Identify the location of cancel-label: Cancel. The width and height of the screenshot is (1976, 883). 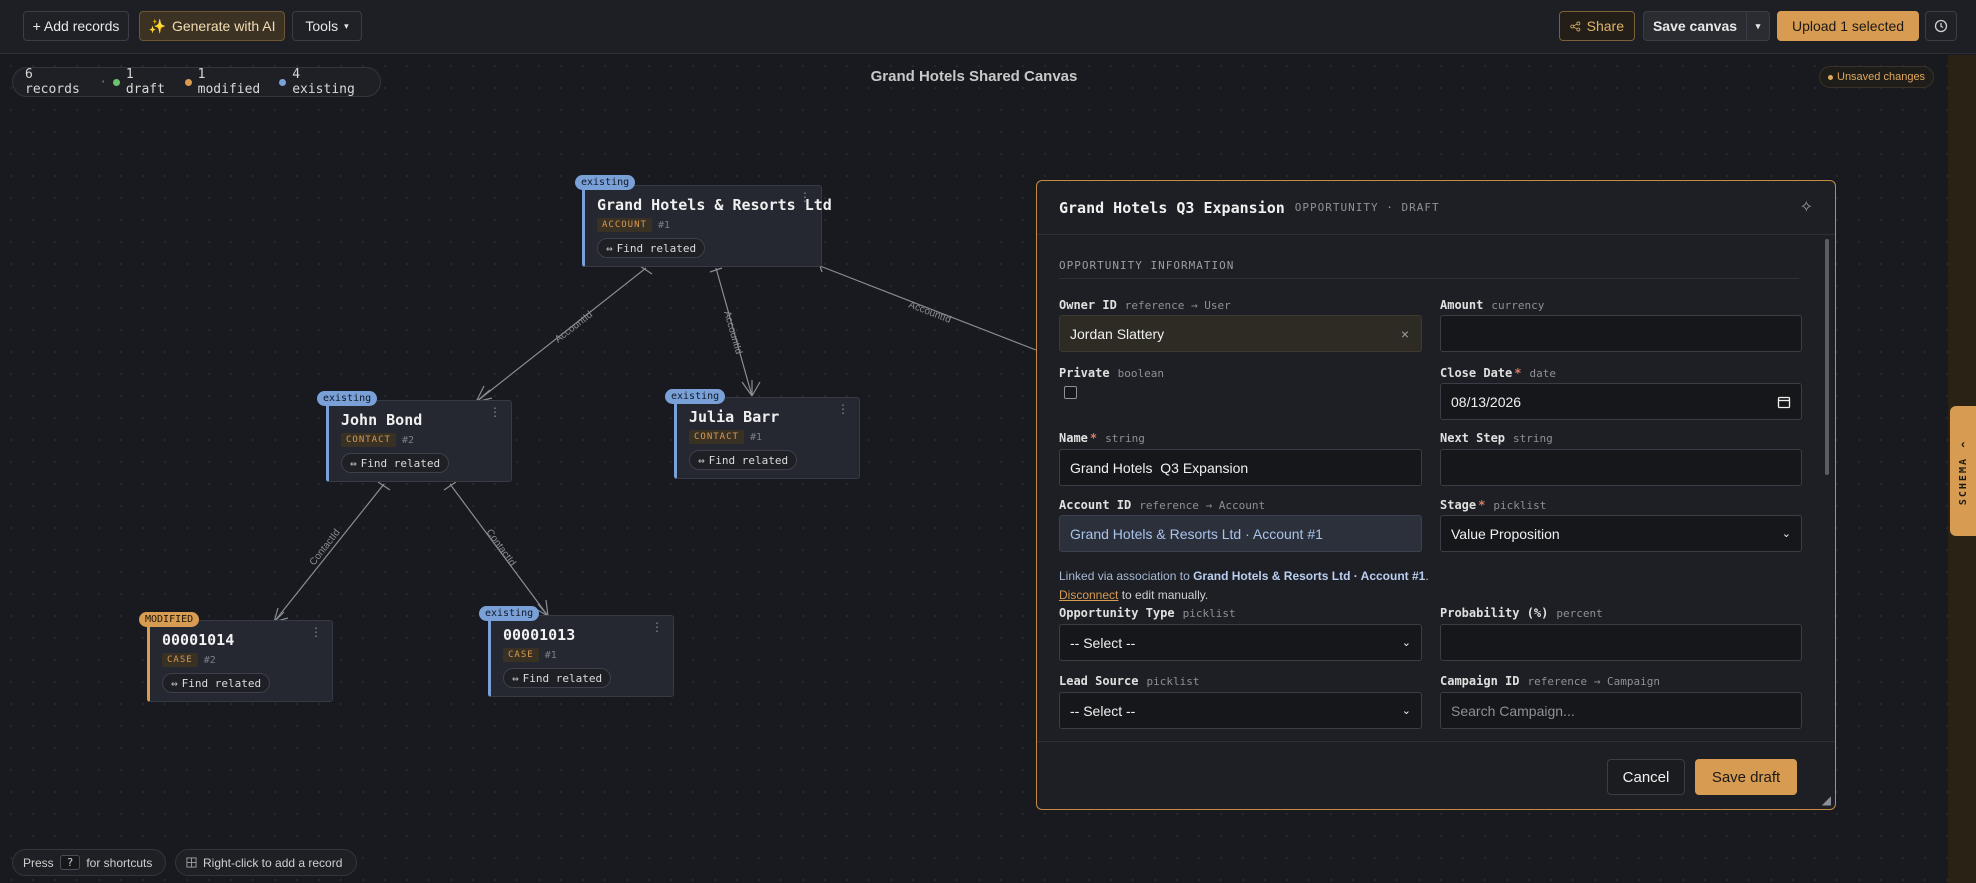
(1646, 777).